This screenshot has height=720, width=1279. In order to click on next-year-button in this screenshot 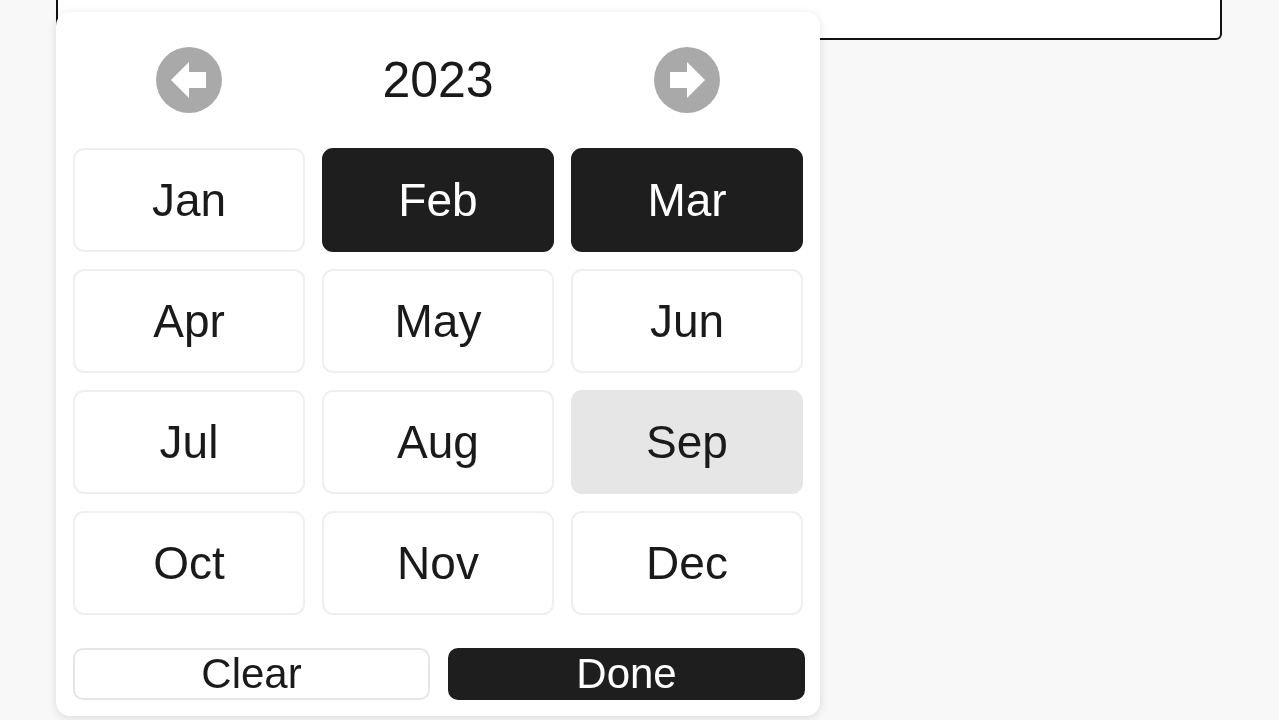, I will do `click(687, 80)`.